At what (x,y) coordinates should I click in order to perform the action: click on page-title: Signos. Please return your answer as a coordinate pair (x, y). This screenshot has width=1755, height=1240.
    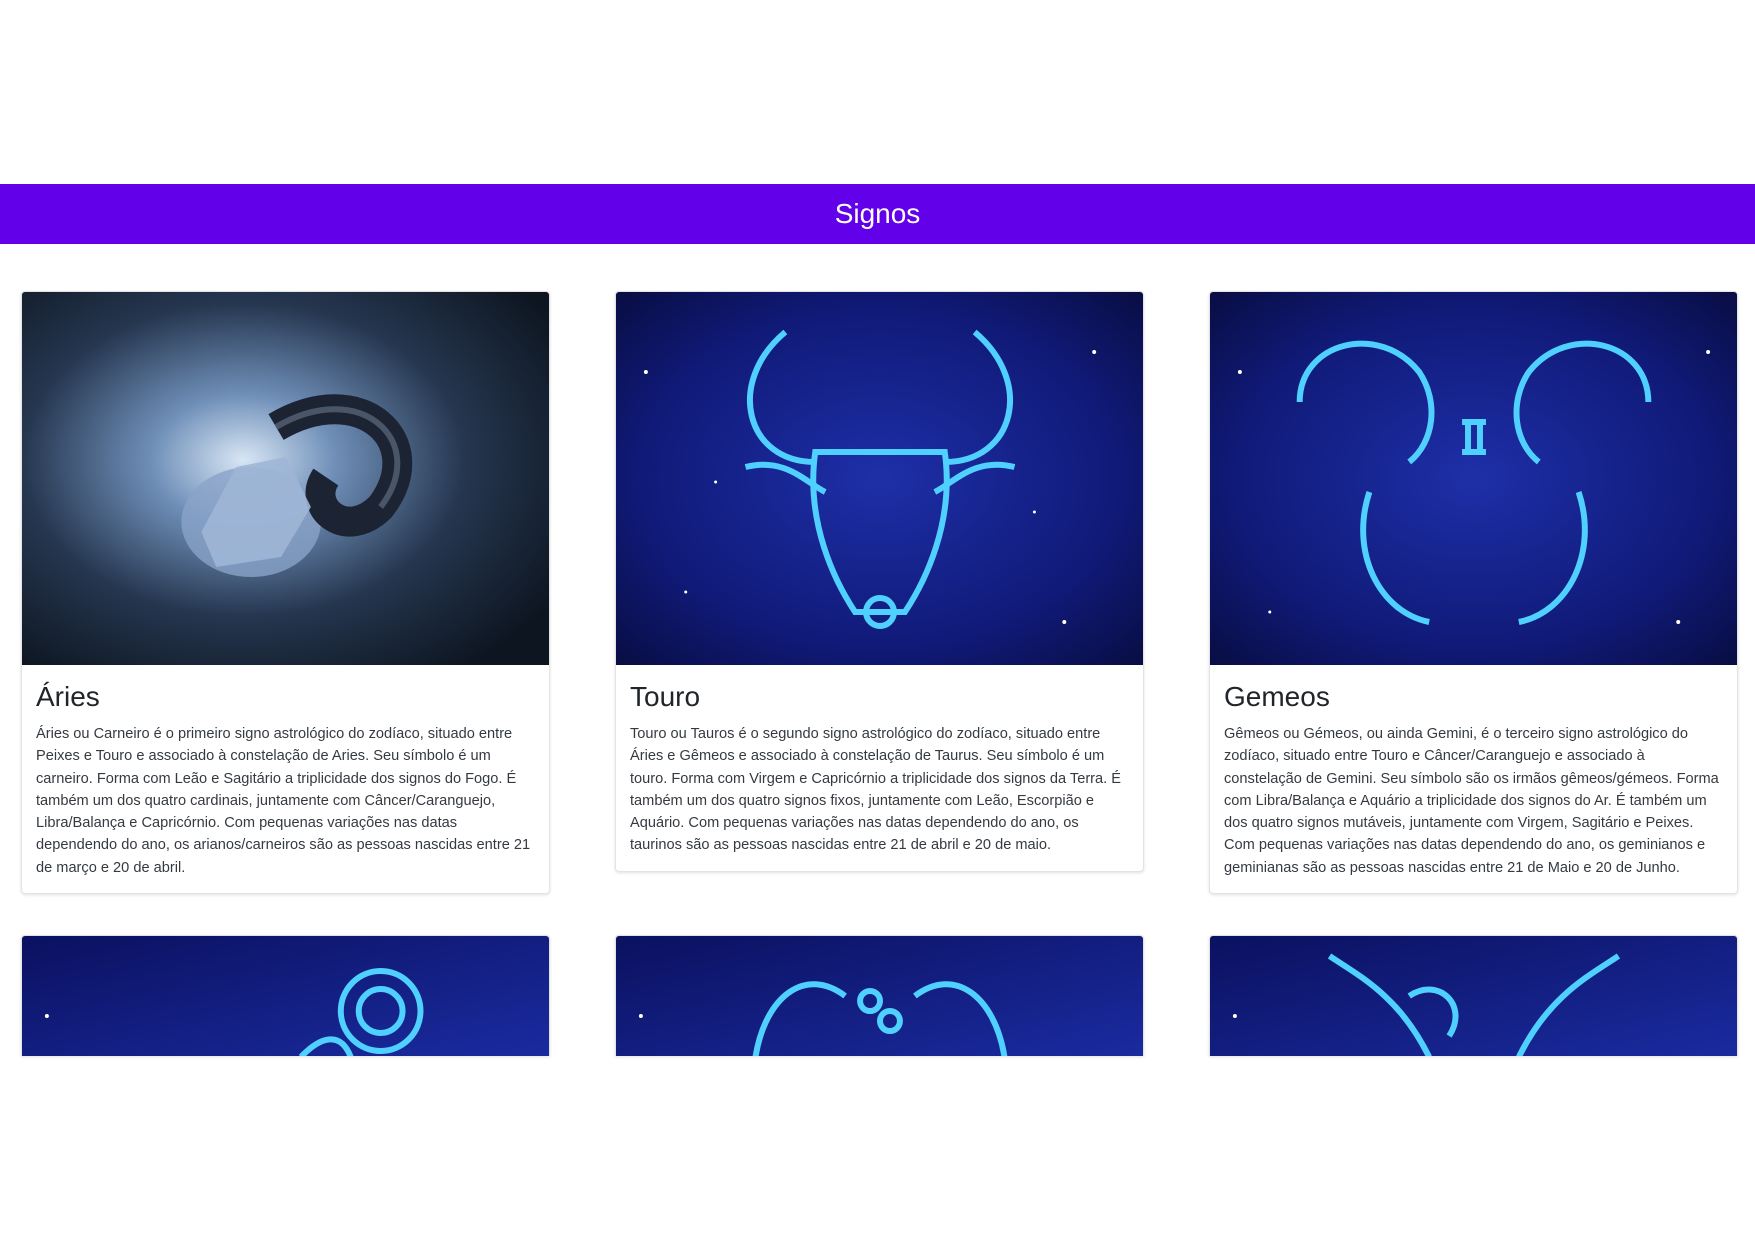
    Looking at the image, I should click on (877, 213).